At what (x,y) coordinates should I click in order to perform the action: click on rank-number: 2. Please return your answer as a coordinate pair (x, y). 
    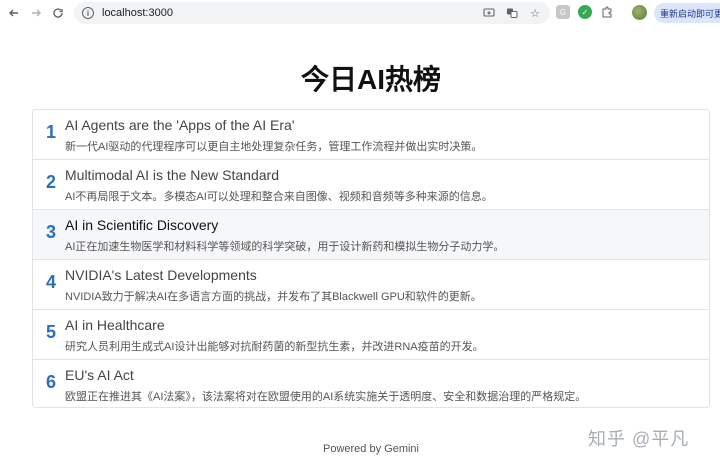
    Looking at the image, I should click on (50, 182).